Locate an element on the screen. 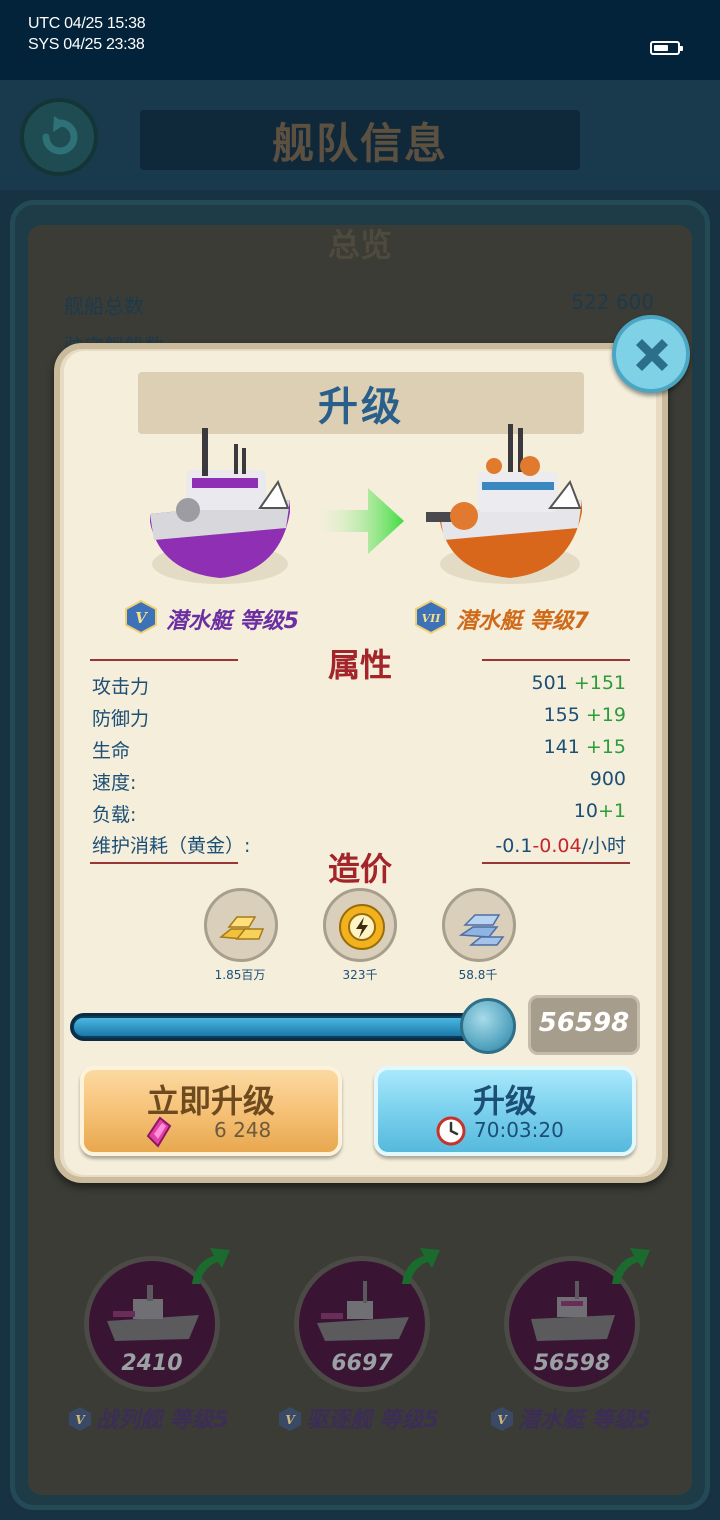  stat-label: 速度: is located at coordinates (114, 783).